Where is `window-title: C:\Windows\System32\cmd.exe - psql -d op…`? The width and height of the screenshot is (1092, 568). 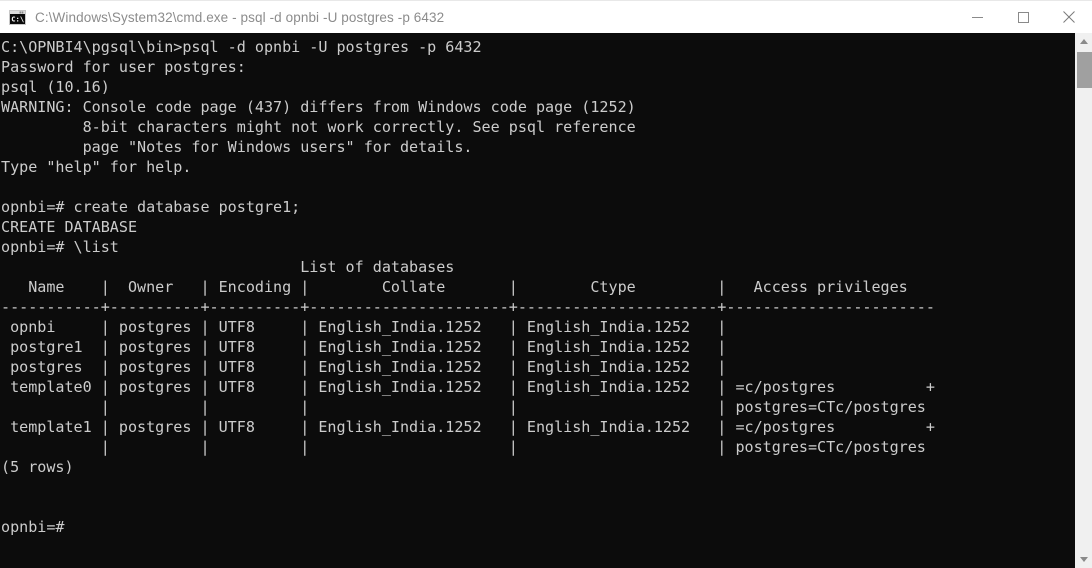
window-title: C:\Windows\System32\cmd.exe - psql -d op… is located at coordinates (240, 17).